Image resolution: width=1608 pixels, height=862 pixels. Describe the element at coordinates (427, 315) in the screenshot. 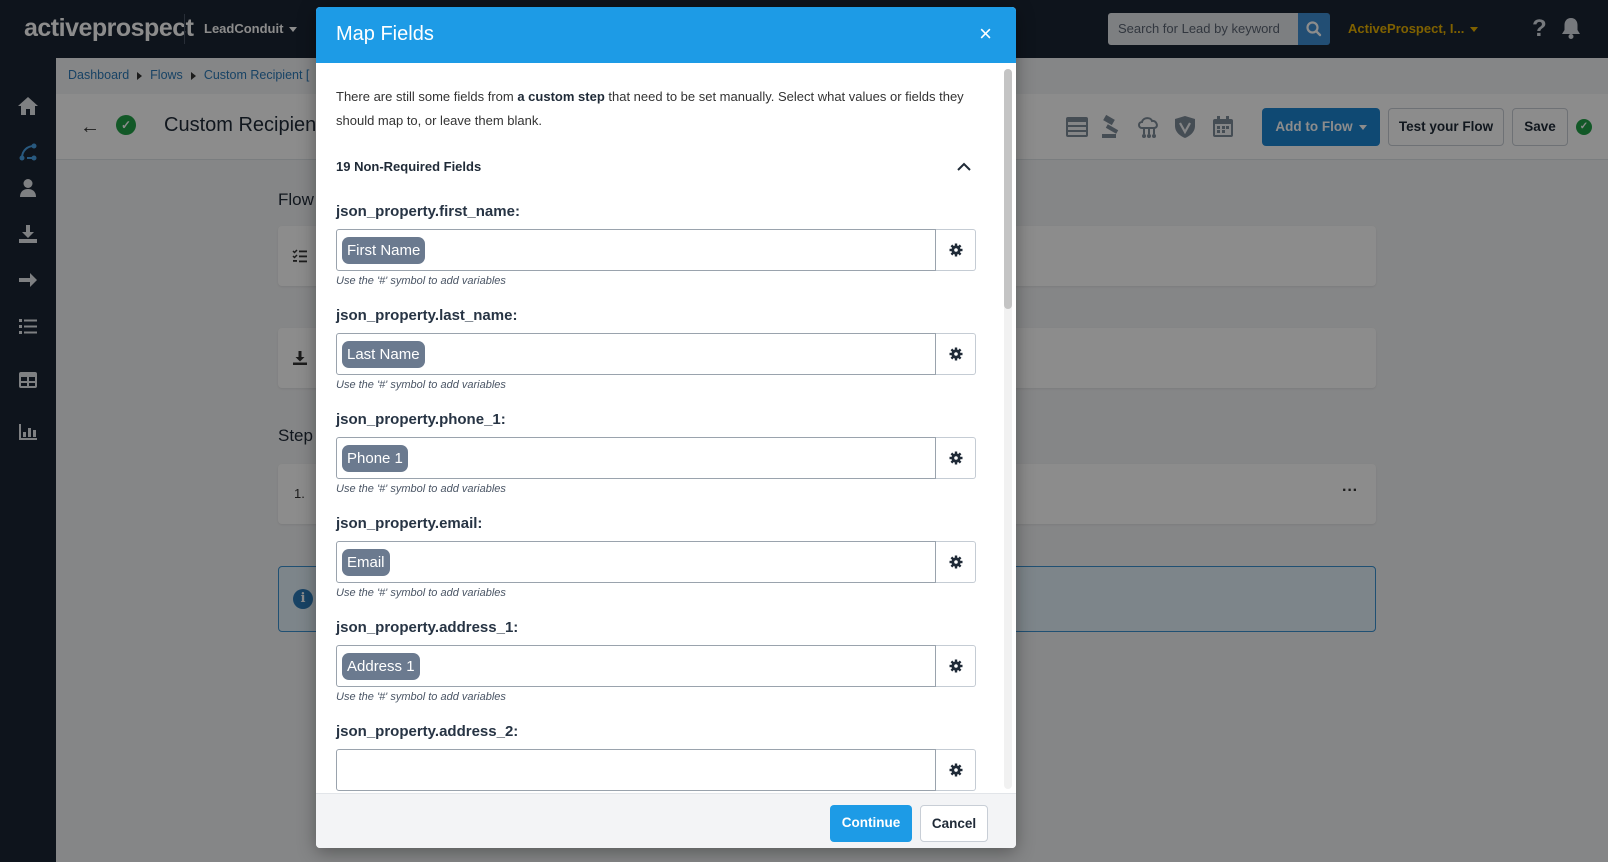

I see `field-label: json_property.last_name:` at that location.